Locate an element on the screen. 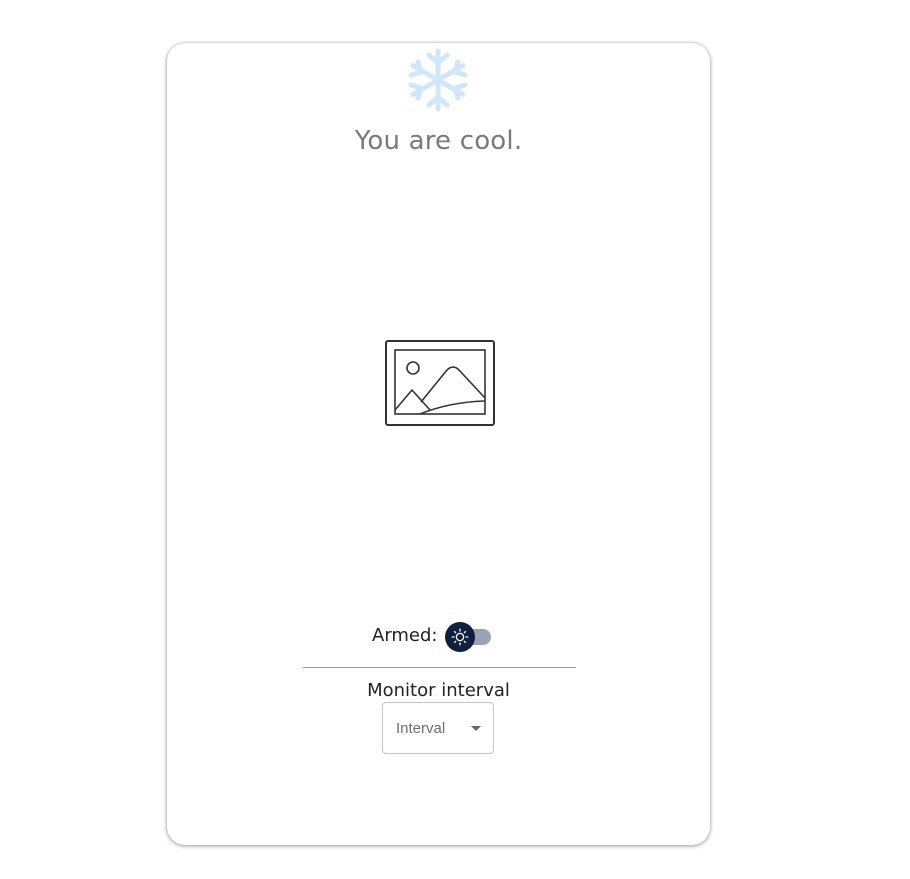  sun-icon is located at coordinates (460, 637).